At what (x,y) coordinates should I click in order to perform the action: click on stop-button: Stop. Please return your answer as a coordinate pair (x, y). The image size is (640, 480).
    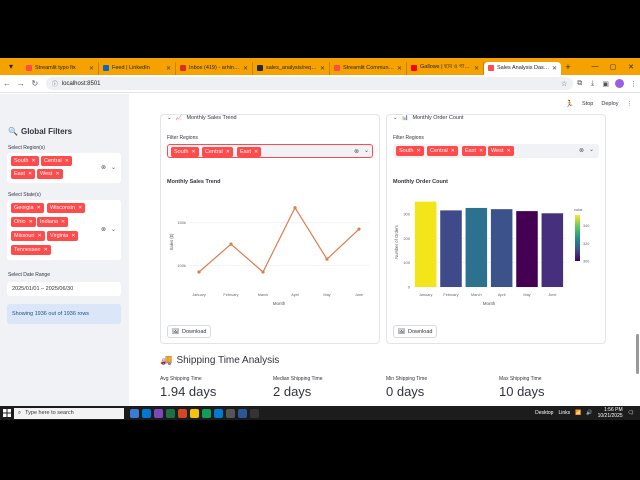
    Looking at the image, I should click on (587, 104).